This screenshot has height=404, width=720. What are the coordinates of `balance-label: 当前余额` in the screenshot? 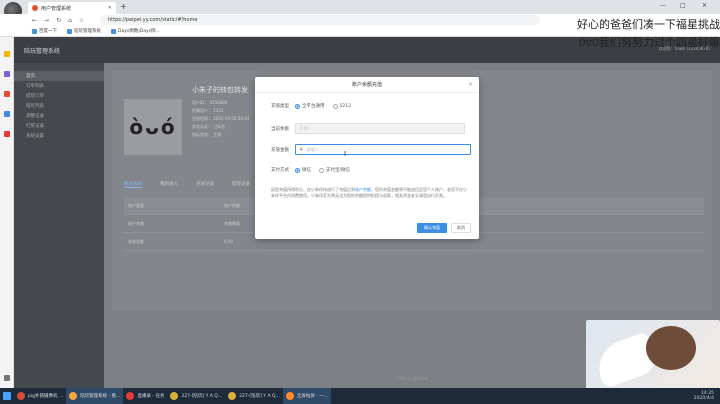 It's located at (280, 129).